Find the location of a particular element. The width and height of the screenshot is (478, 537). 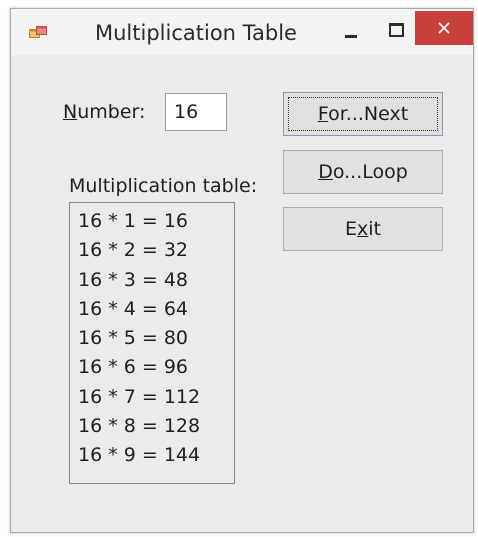

multiplication-table-label: Multiplication table: is located at coordinates (163, 186).